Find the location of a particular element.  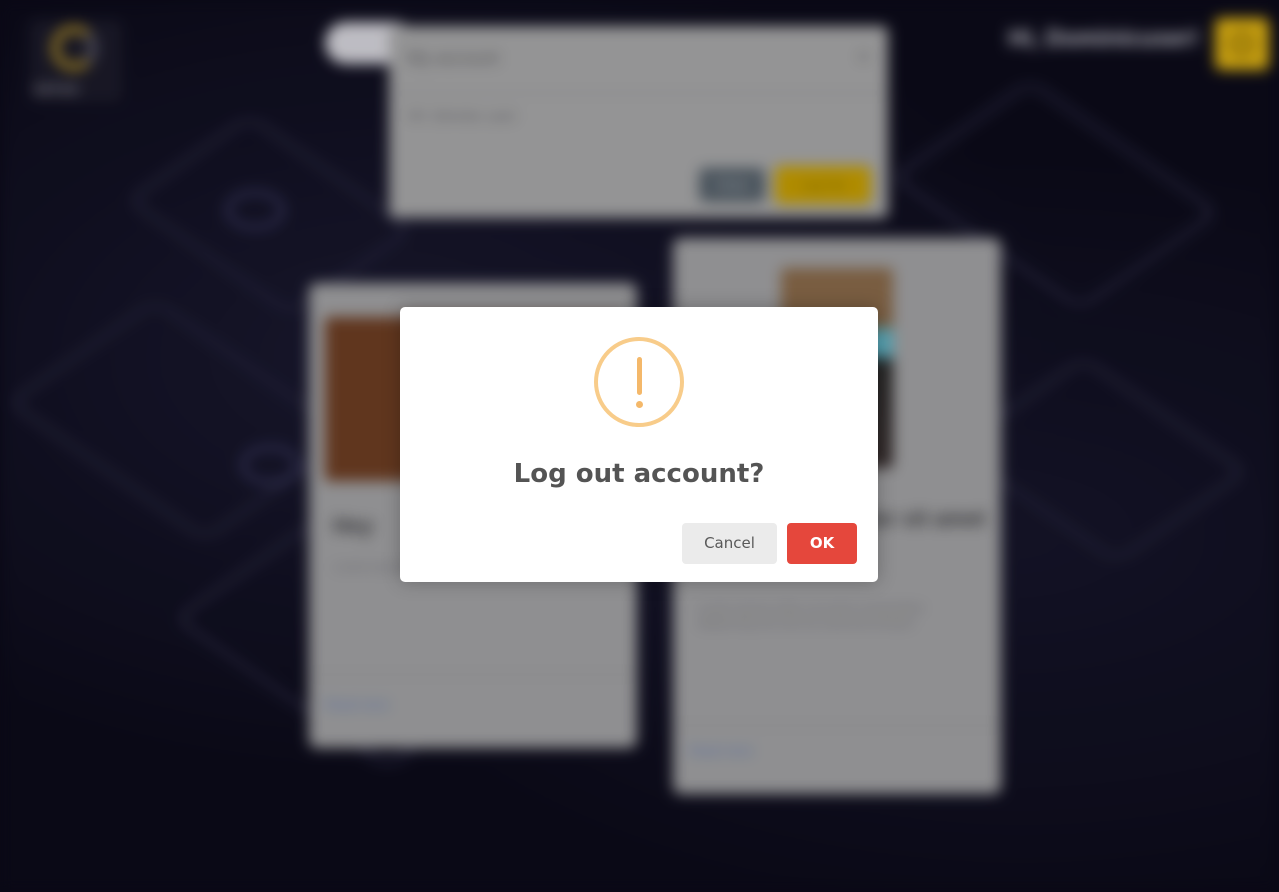

warning-icon is located at coordinates (639, 382).